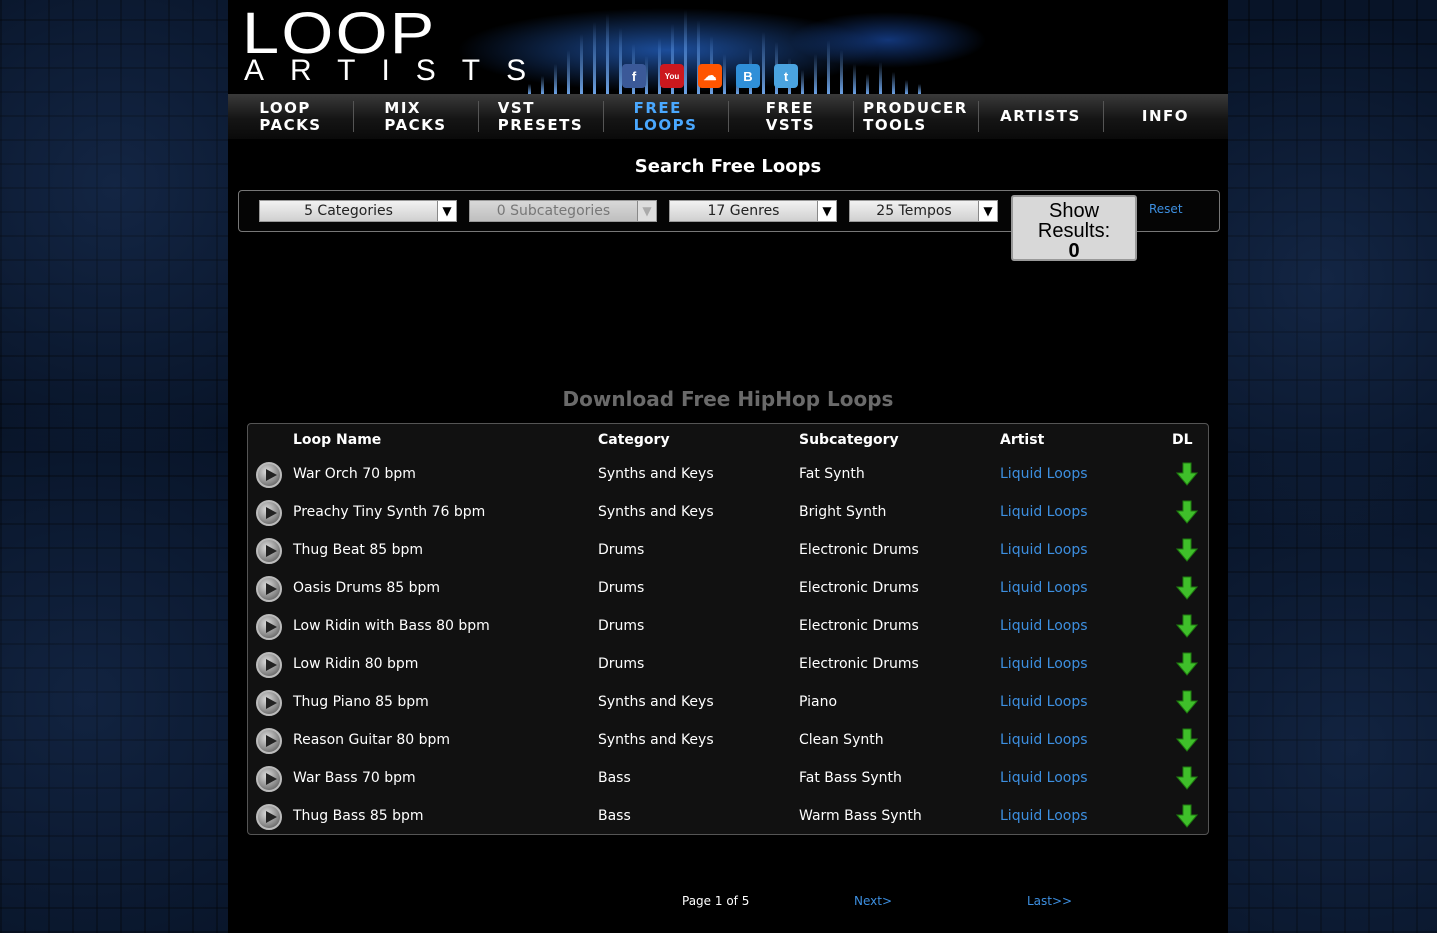 This screenshot has height=933, width=1437. What do you see at coordinates (923, 211) in the screenshot?
I see `tempos-select: 25 Tempos ▼` at bounding box center [923, 211].